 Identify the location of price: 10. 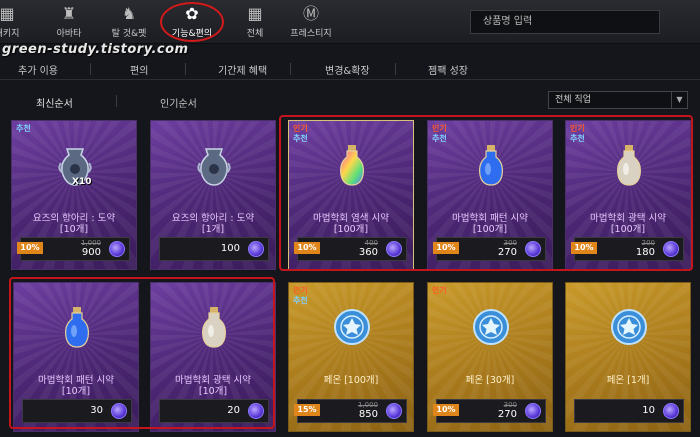
(648, 410).